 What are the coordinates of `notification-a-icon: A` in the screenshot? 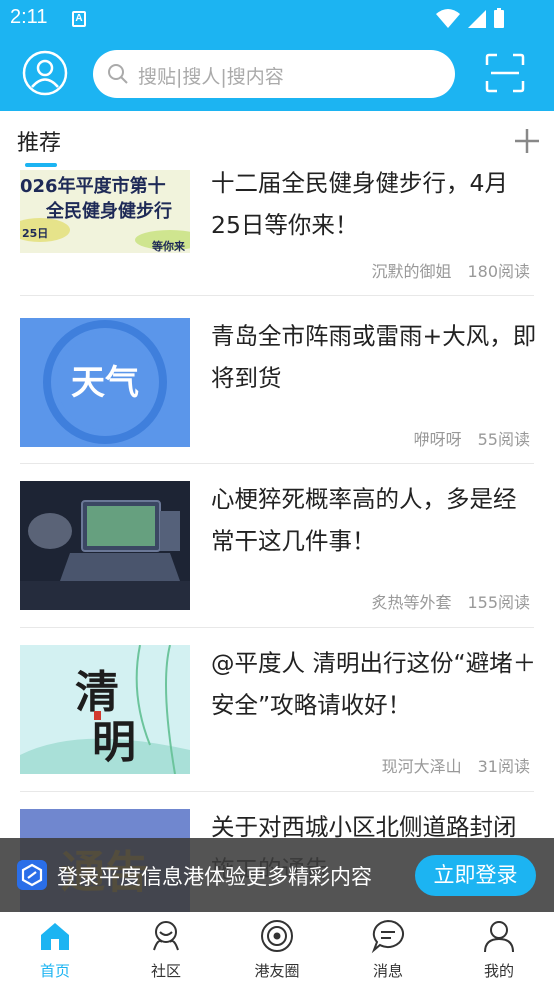 It's located at (79, 19).